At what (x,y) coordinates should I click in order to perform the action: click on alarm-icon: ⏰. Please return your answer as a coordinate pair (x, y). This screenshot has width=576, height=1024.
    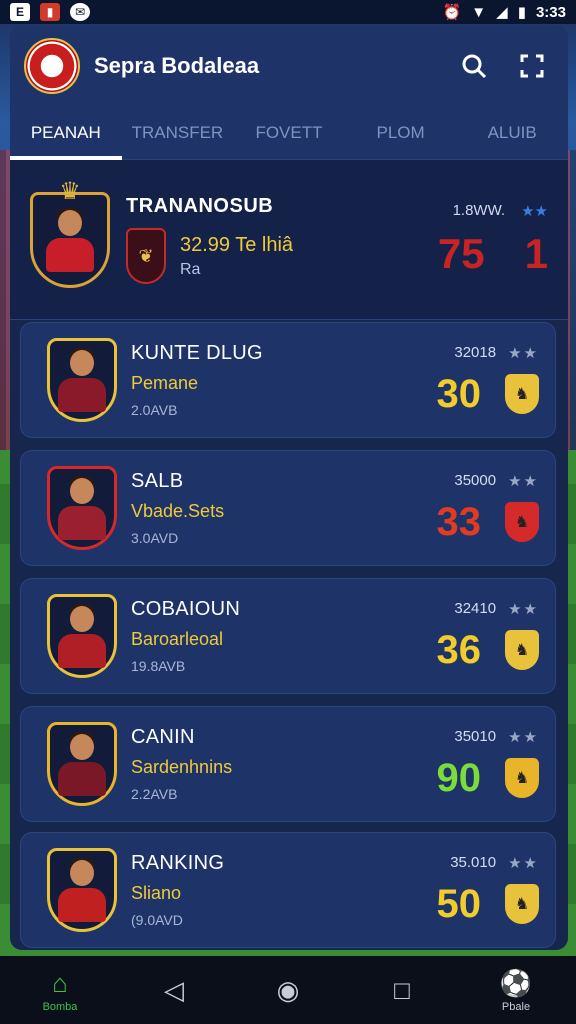
    Looking at the image, I should click on (452, 12).